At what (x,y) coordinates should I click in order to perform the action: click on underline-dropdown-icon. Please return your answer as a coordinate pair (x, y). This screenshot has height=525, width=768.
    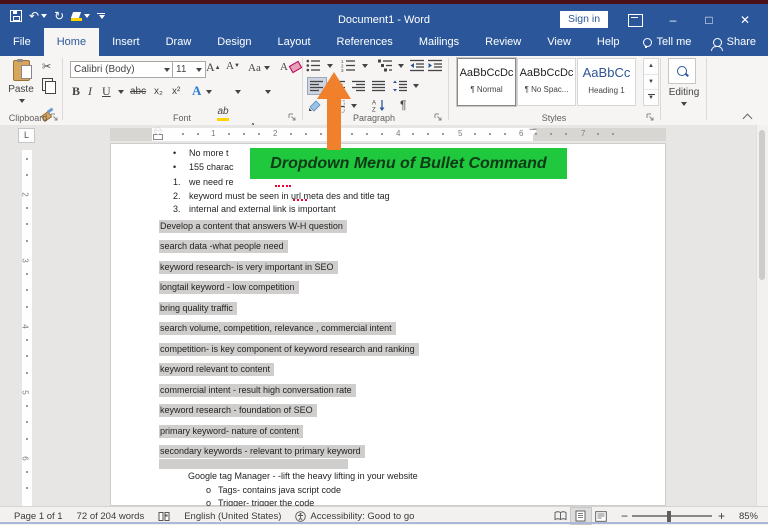
    Looking at the image, I should click on (121, 92).